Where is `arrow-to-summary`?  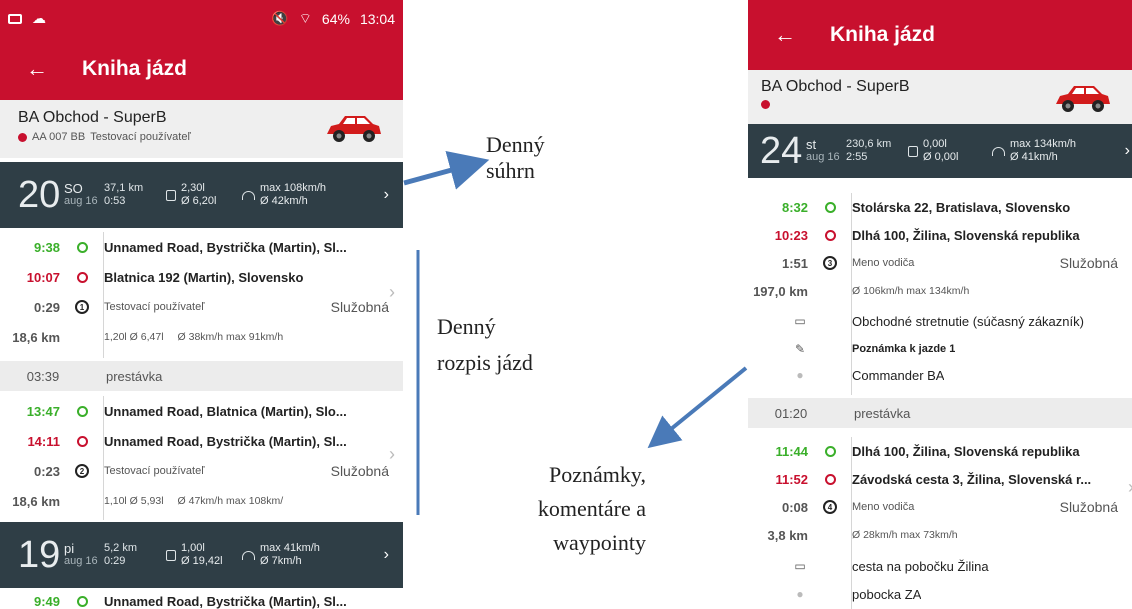 arrow-to-summary is located at coordinates (446, 170).